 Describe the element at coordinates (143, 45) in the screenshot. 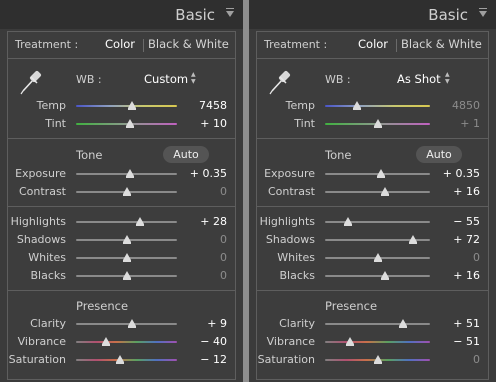

I see `treatment-divider` at that location.